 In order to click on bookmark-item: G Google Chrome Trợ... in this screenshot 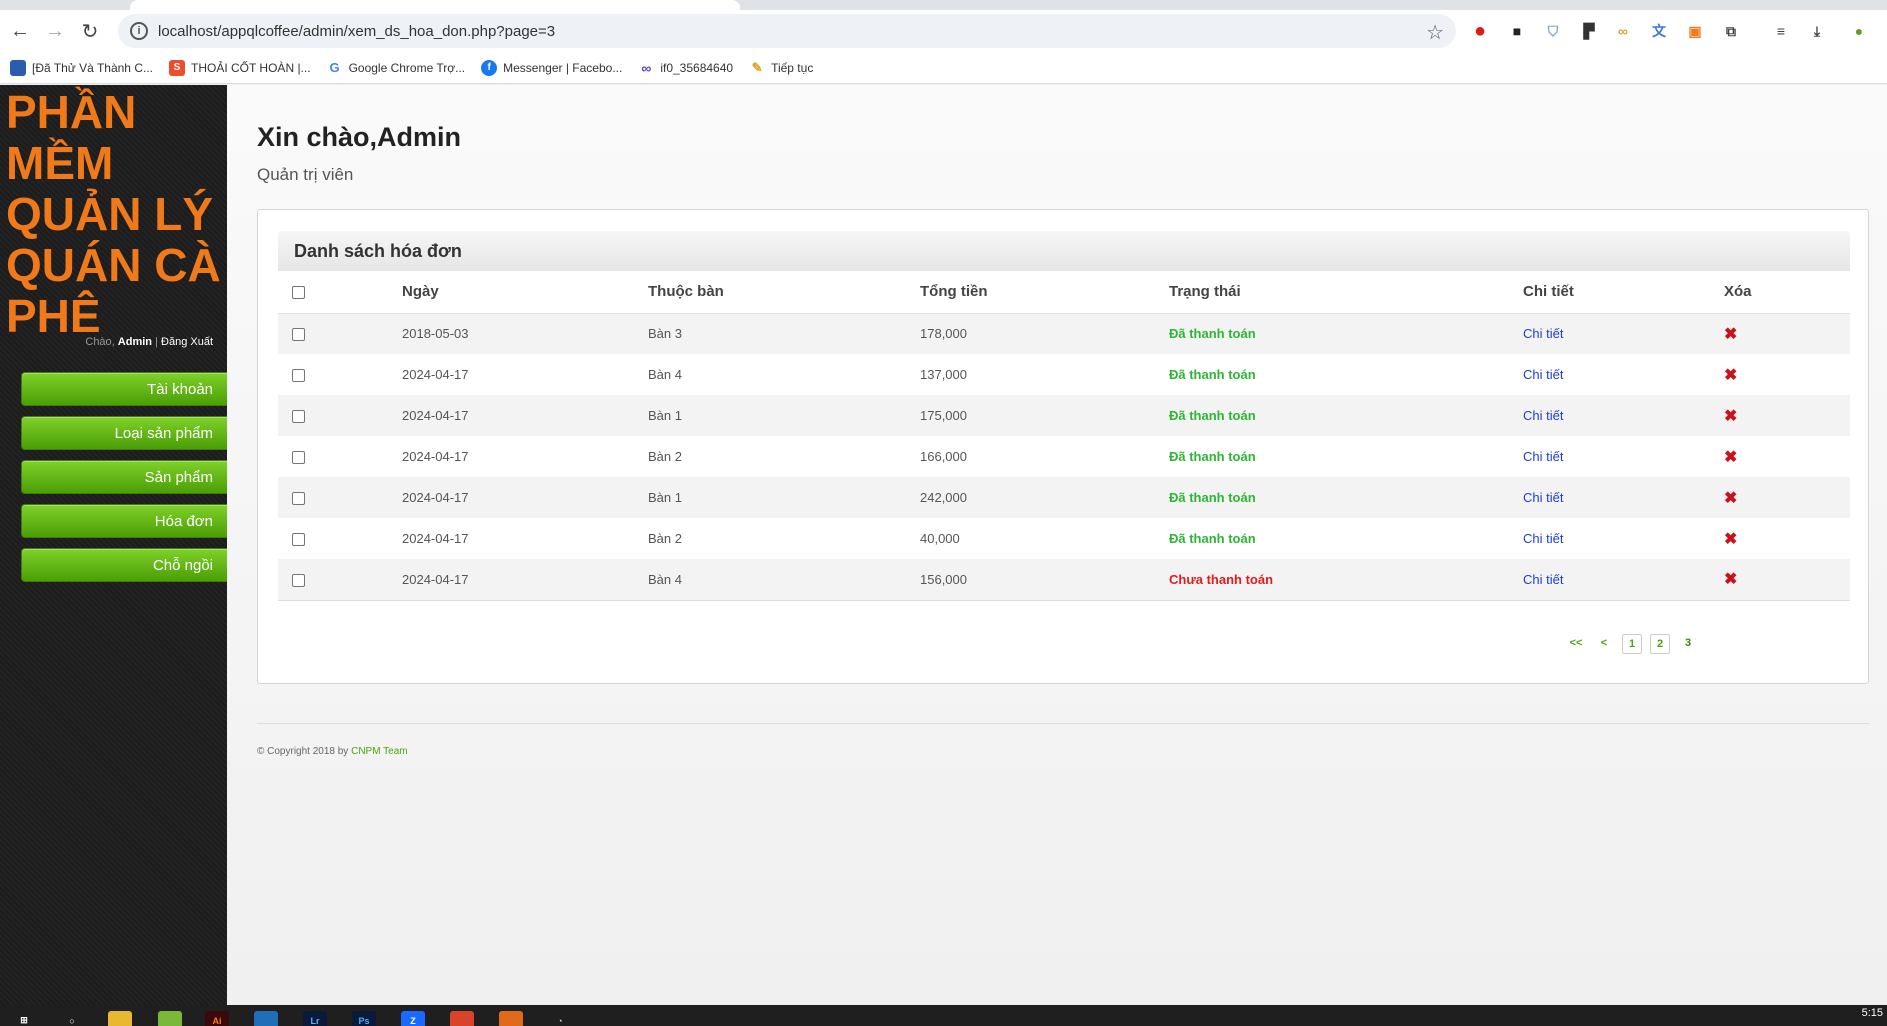, I will do `click(395, 67)`.